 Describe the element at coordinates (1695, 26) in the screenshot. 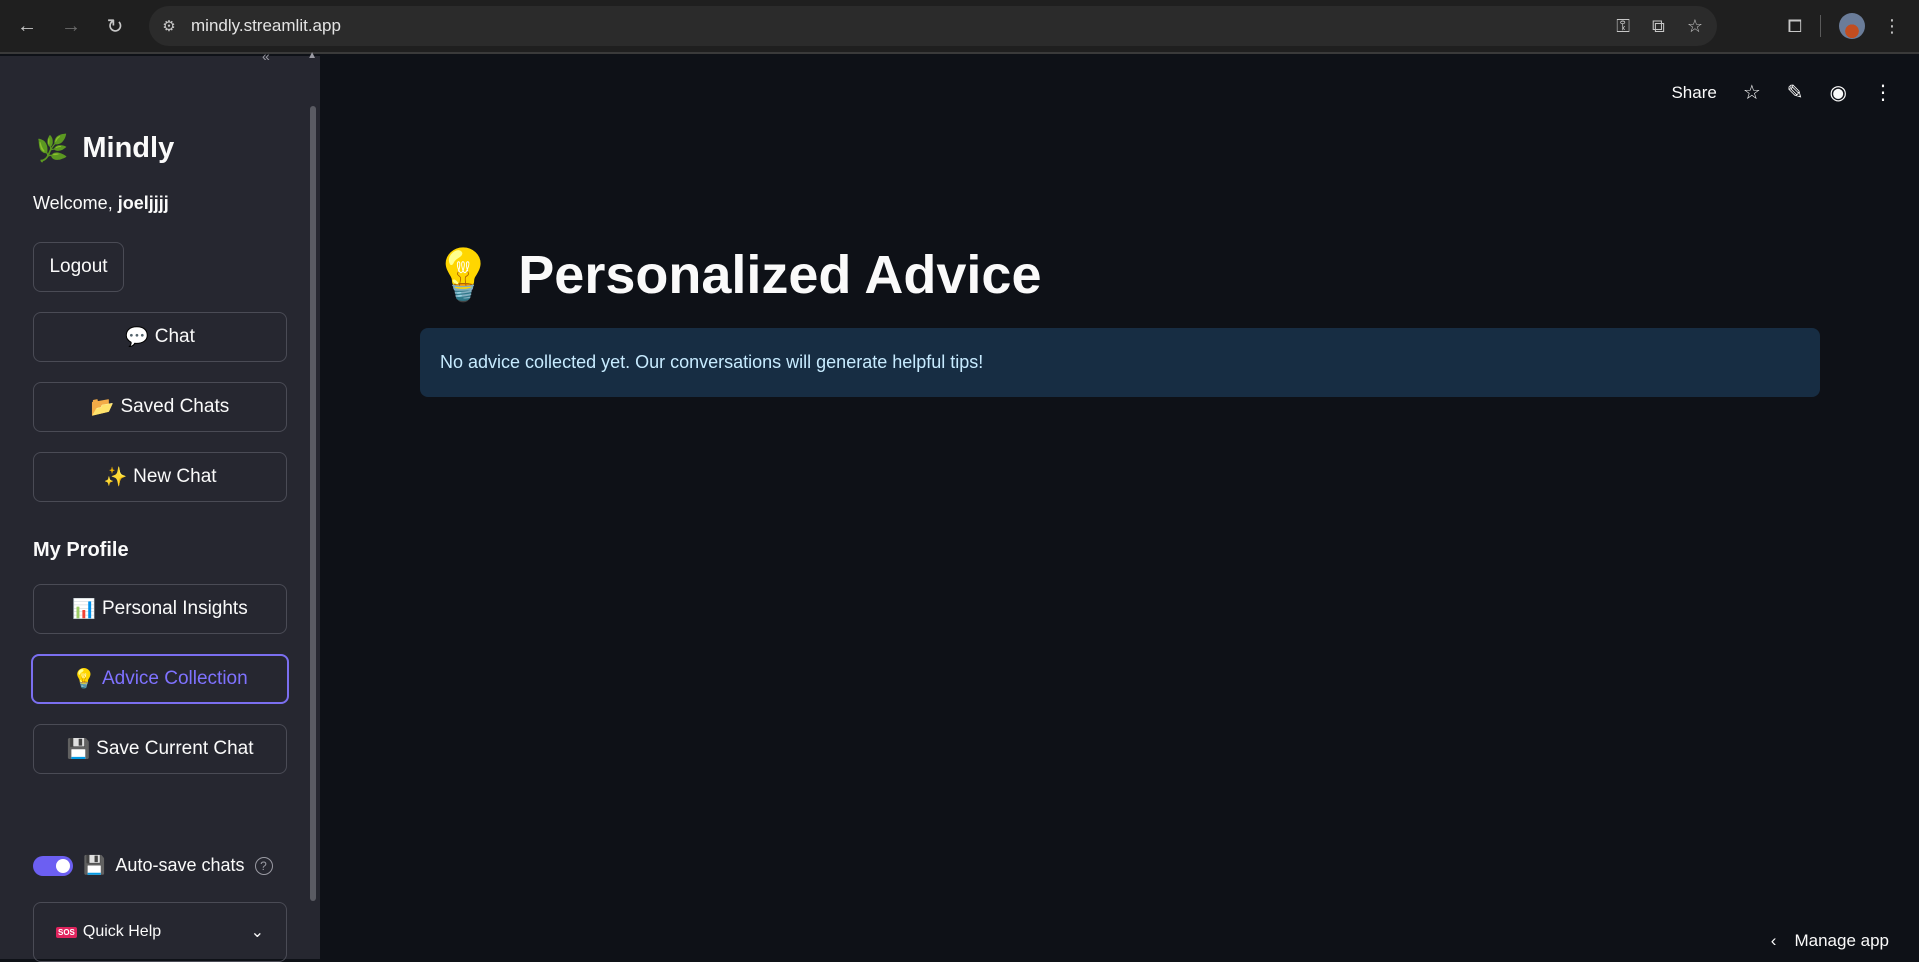

I see `bookmark-star-icon: ☆` at that location.